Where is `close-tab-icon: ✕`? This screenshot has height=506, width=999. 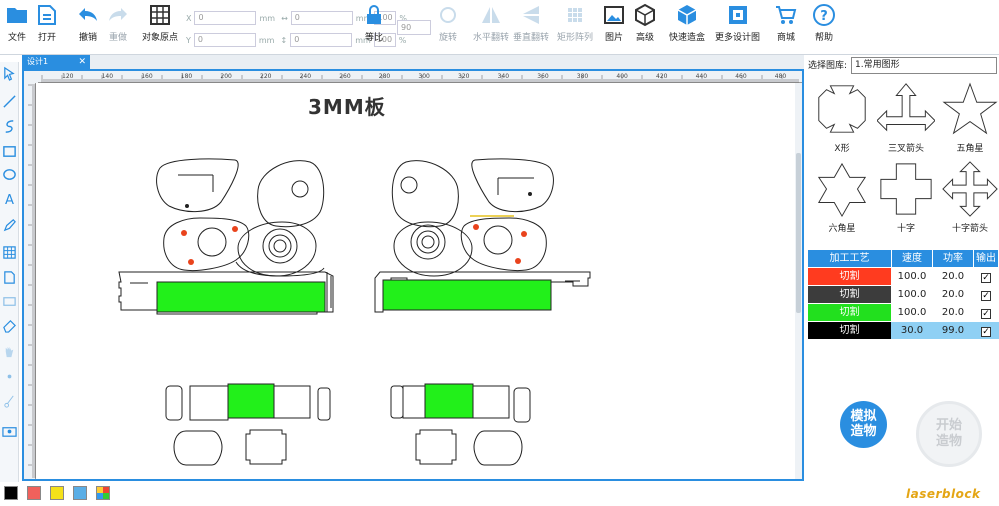 close-tab-icon: ✕ is located at coordinates (82, 62).